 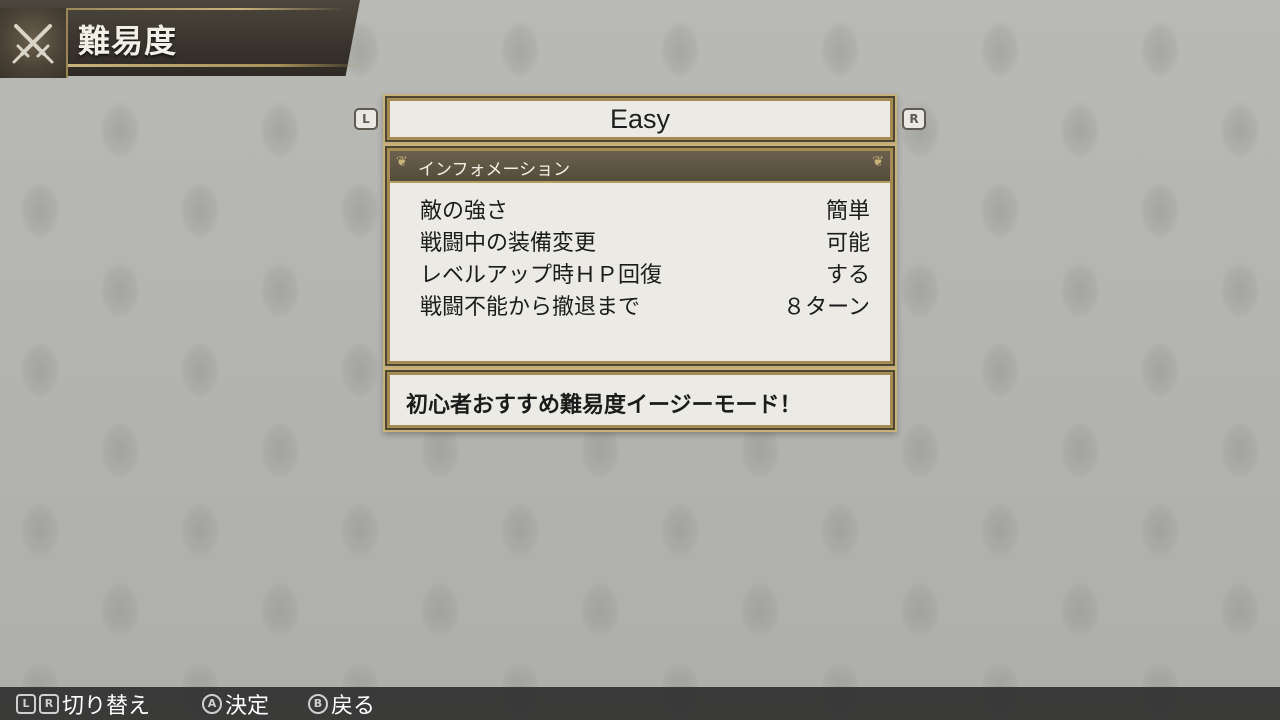 I want to click on l-key-icon: L, so click(x=26, y=704).